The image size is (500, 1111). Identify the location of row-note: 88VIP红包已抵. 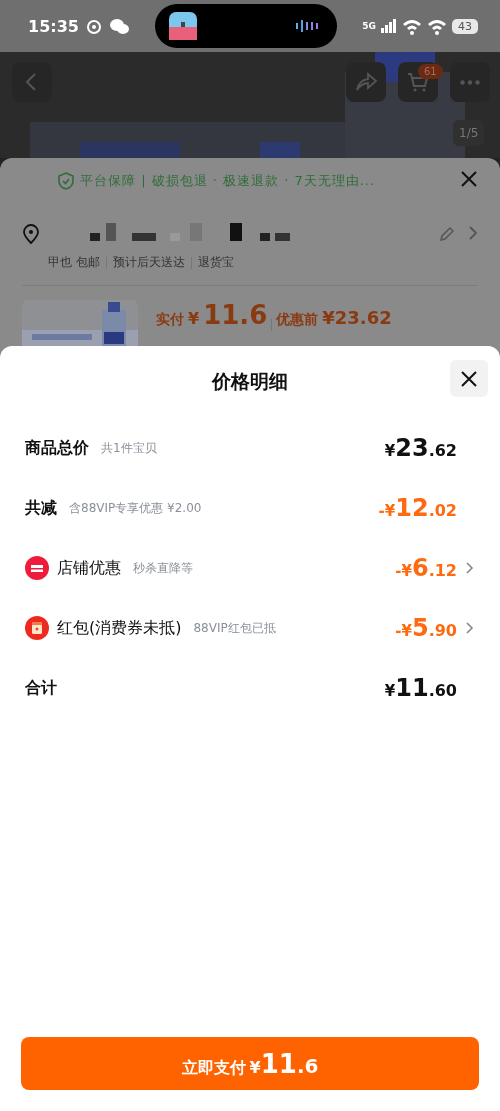
(234, 628).